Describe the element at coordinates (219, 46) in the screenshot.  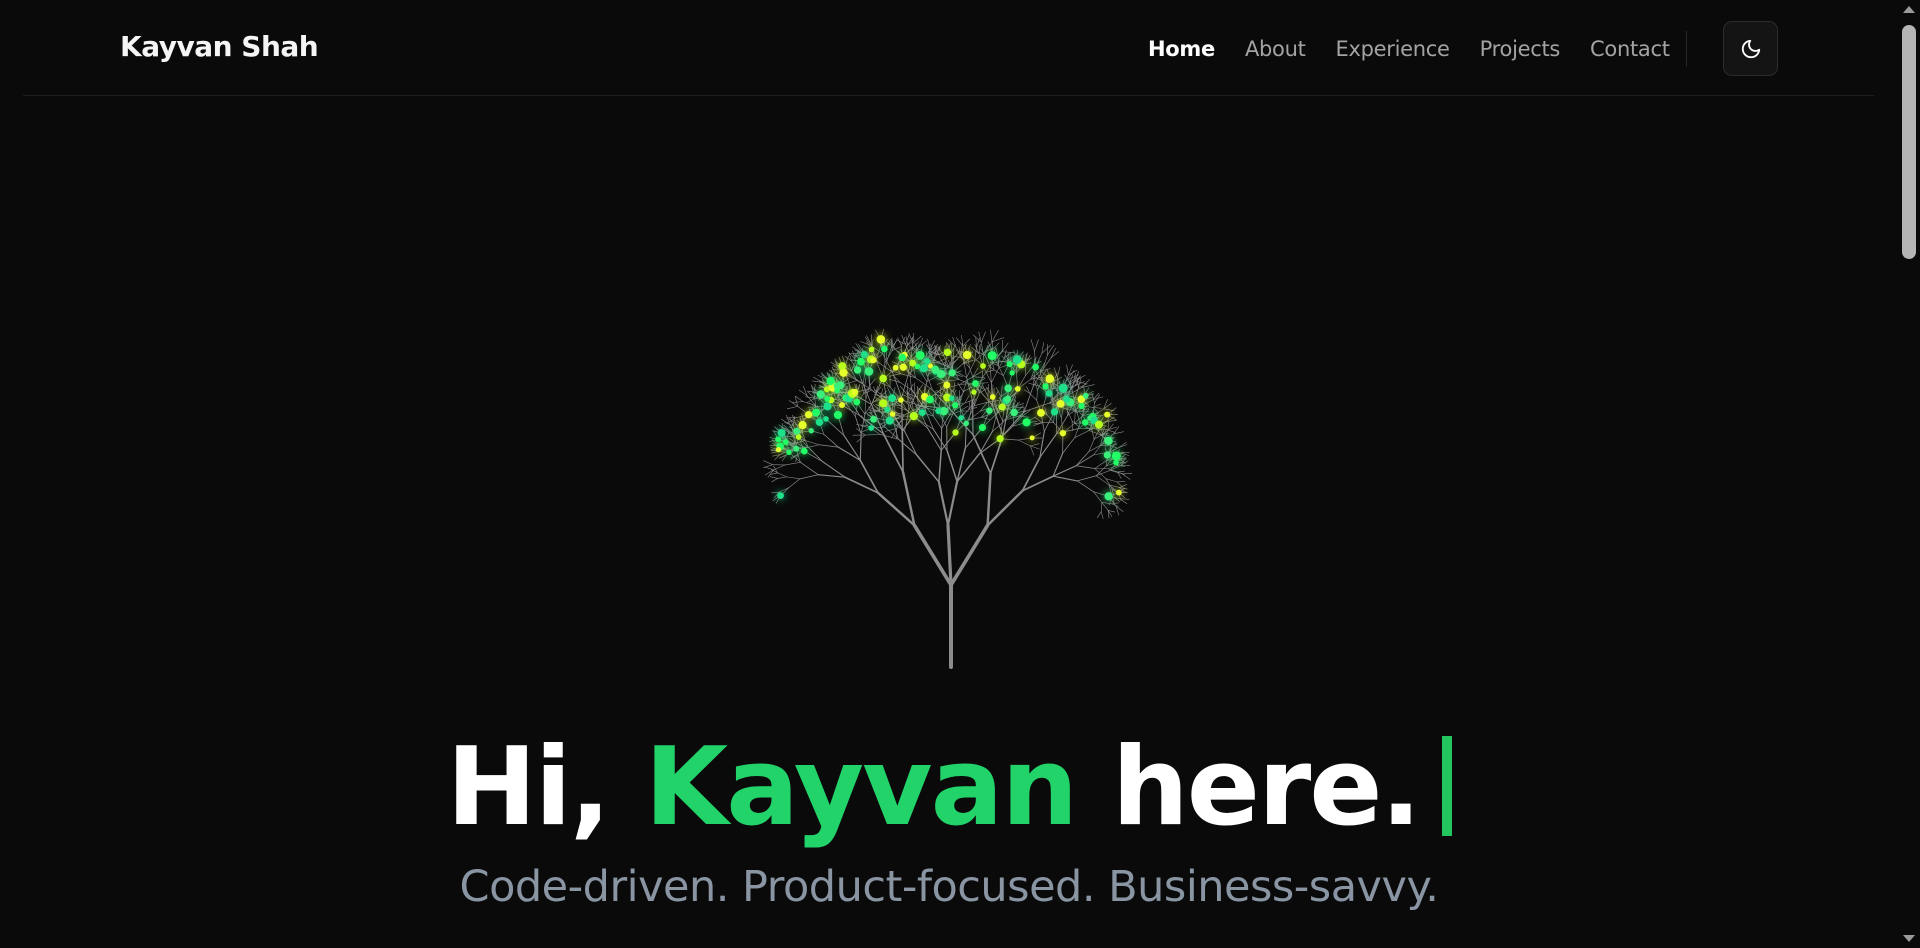
I see `brand-logo: Kayvan Shah` at that location.